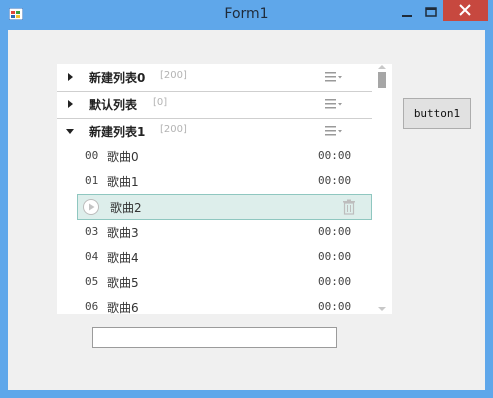  I want to click on group-name: 新建列表0, so click(117, 78).